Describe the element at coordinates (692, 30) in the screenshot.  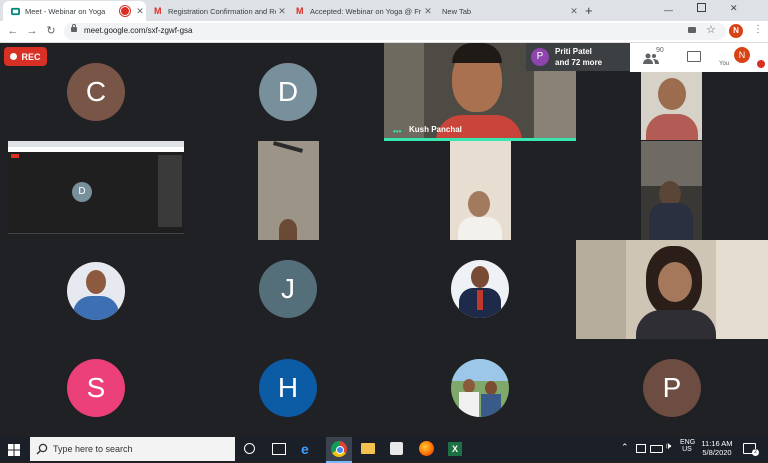
I see `camera-icon` at that location.